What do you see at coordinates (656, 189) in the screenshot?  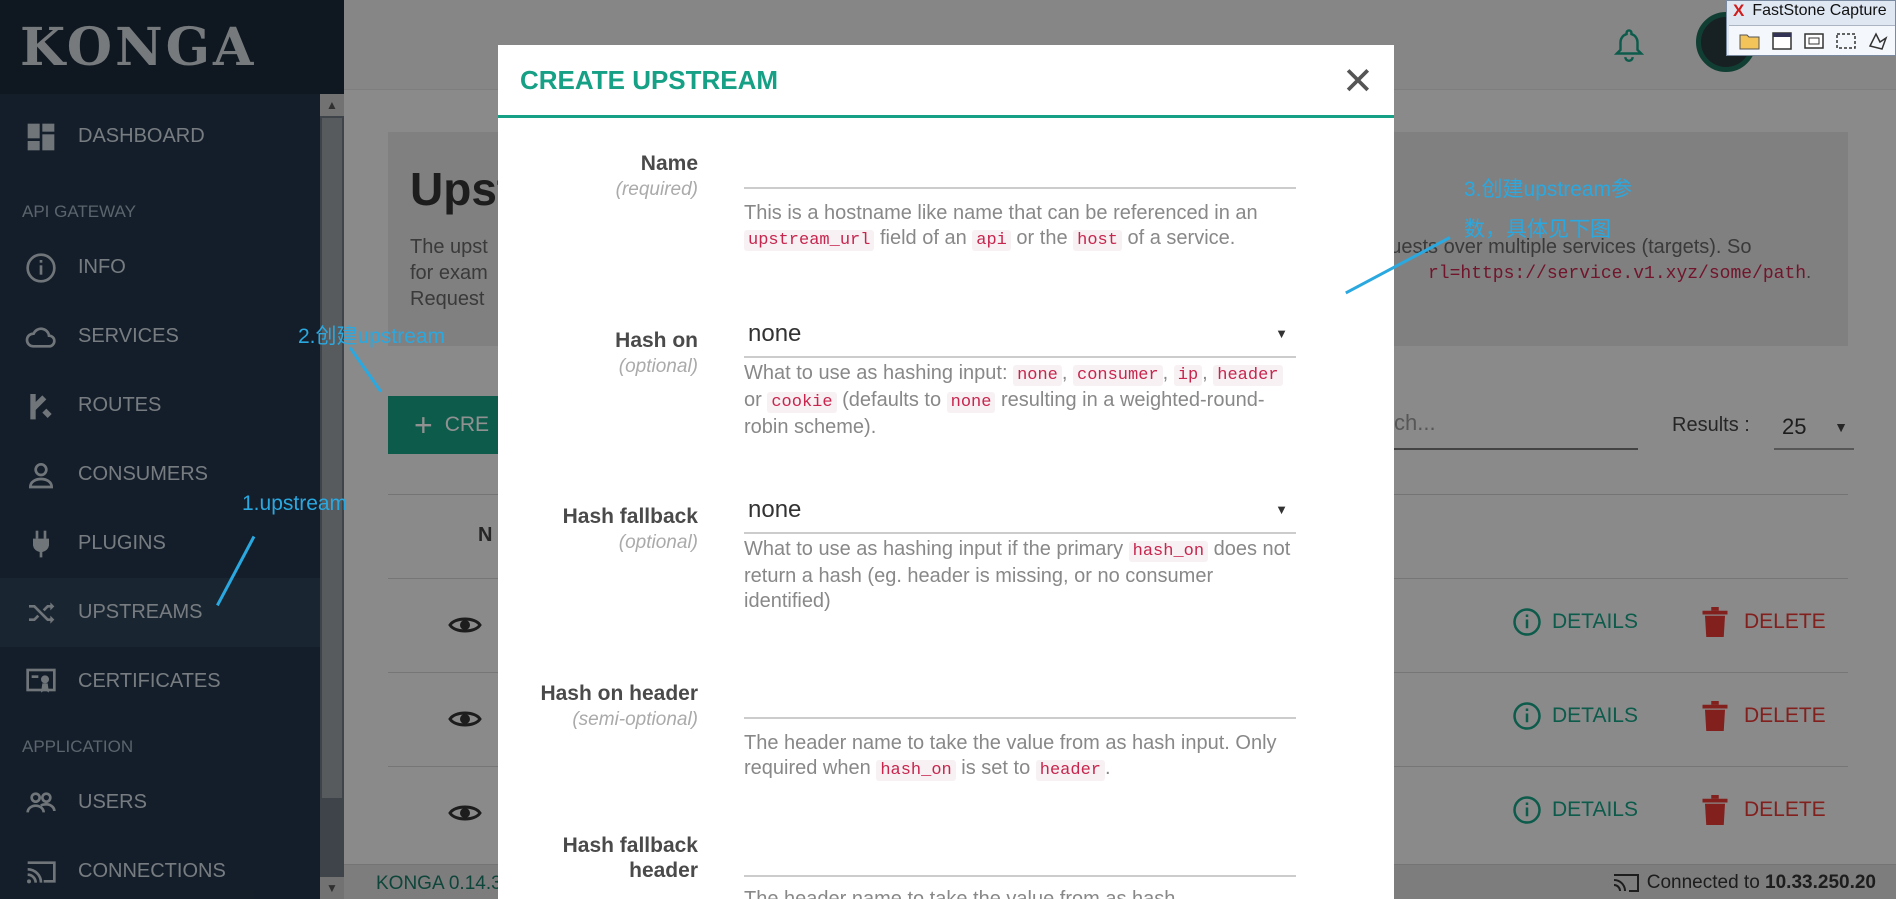 I see `field-requirement: (required)` at bounding box center [656, 189].